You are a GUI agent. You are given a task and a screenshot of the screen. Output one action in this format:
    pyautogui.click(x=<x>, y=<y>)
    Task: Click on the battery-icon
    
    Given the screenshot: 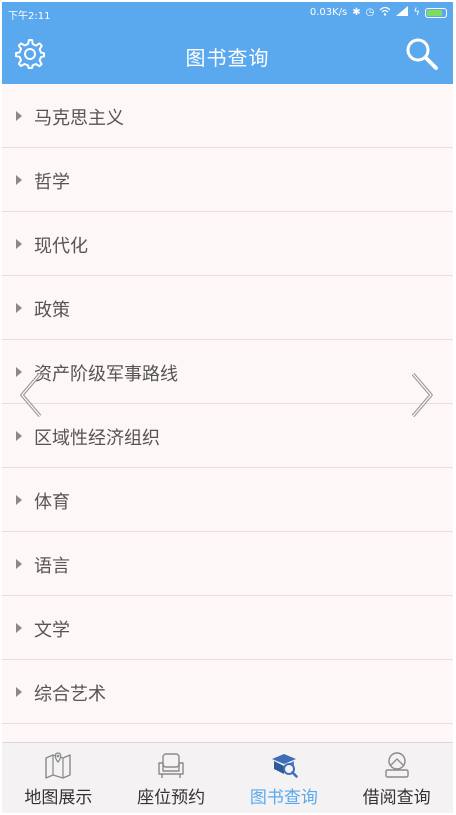 What is the action you would take?
    pyautogui.click(x=436, y=12)
    